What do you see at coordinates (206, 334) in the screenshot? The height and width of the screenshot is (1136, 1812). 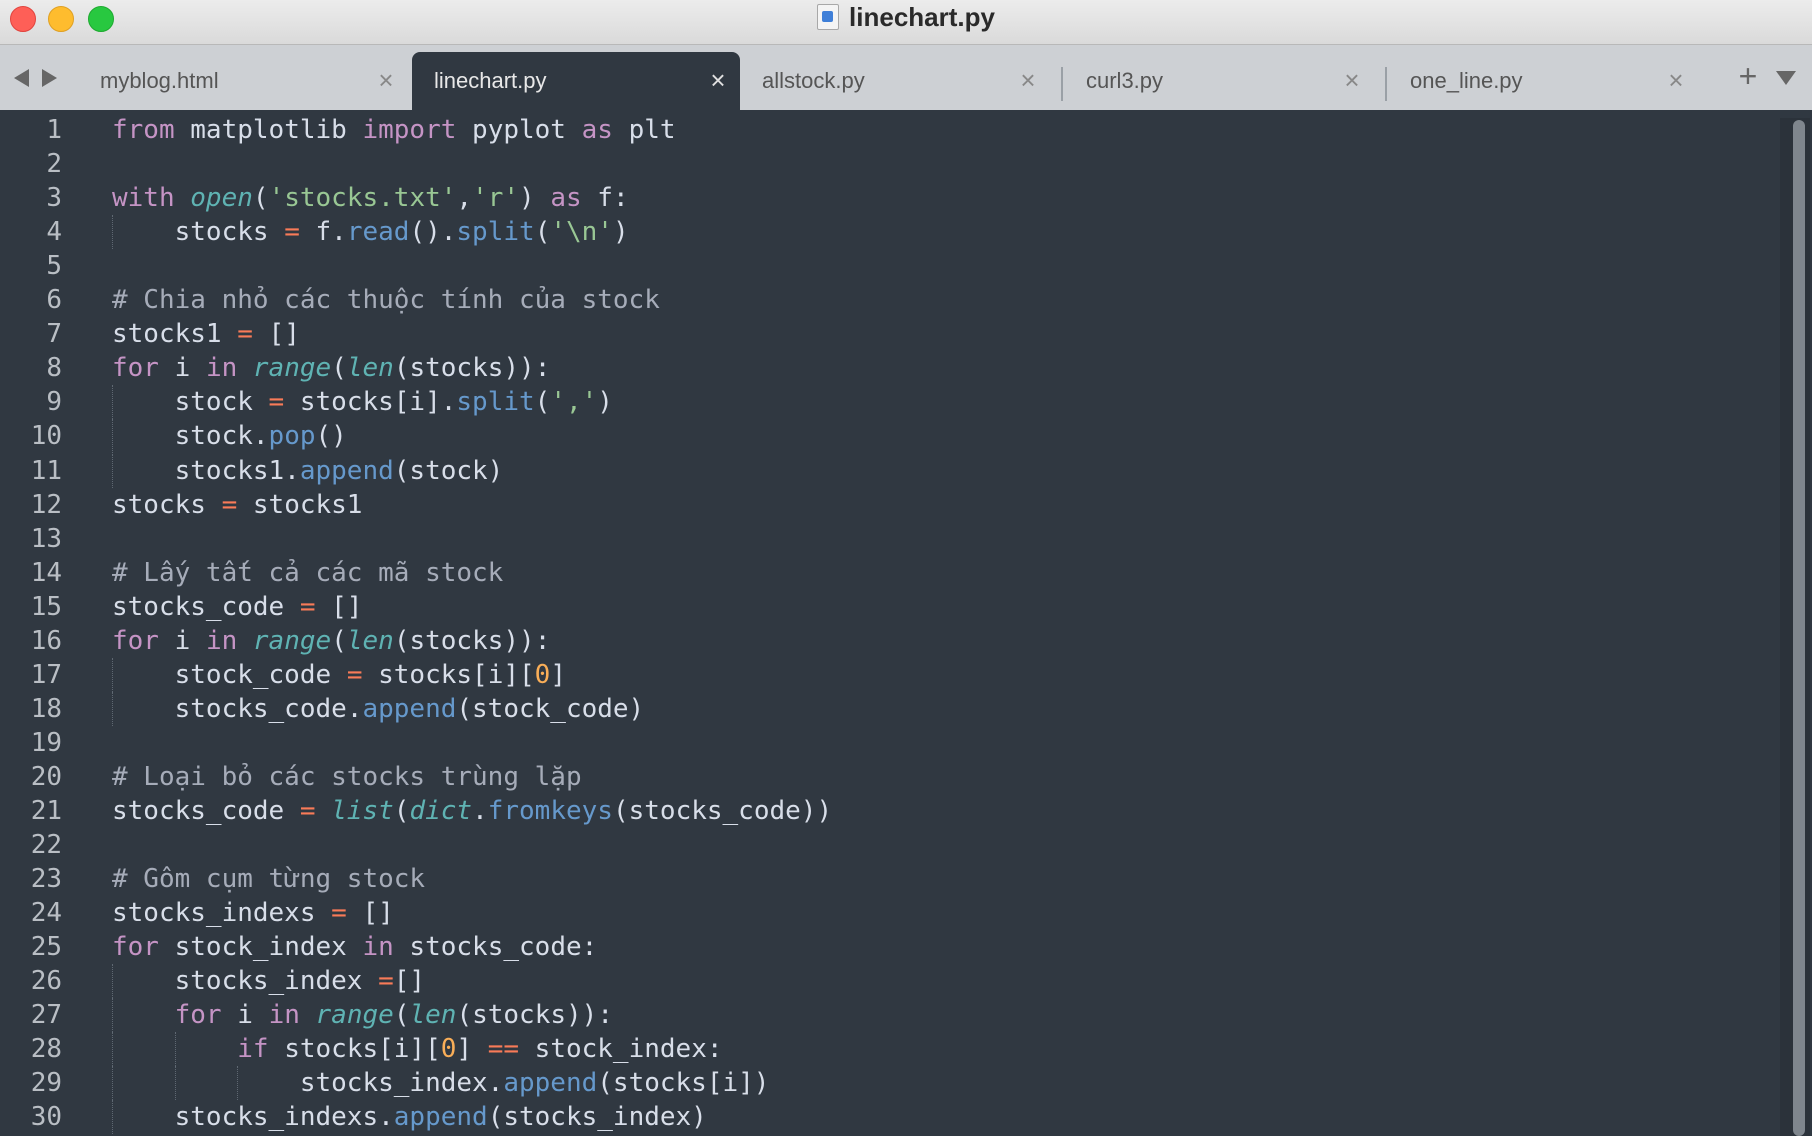 I see `code-line: stocks1 = []` at bounding box center [206, 334].